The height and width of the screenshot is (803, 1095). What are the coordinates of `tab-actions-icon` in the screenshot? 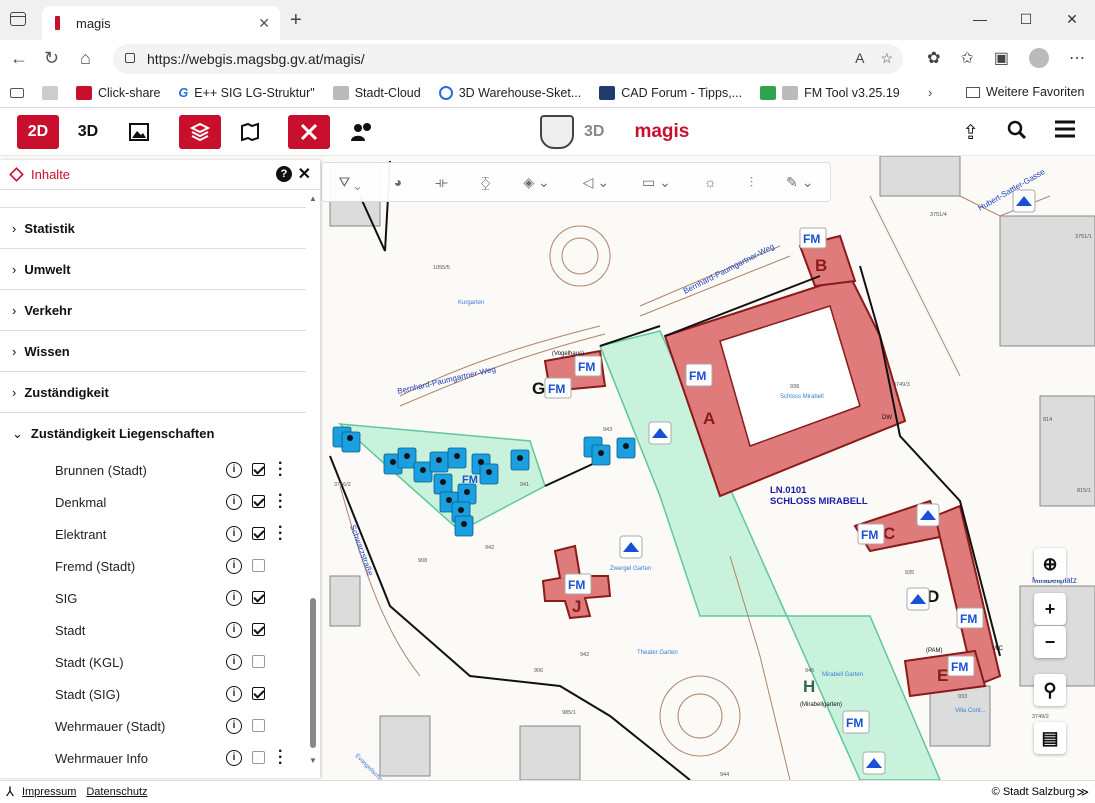 It's located at (18, 19).